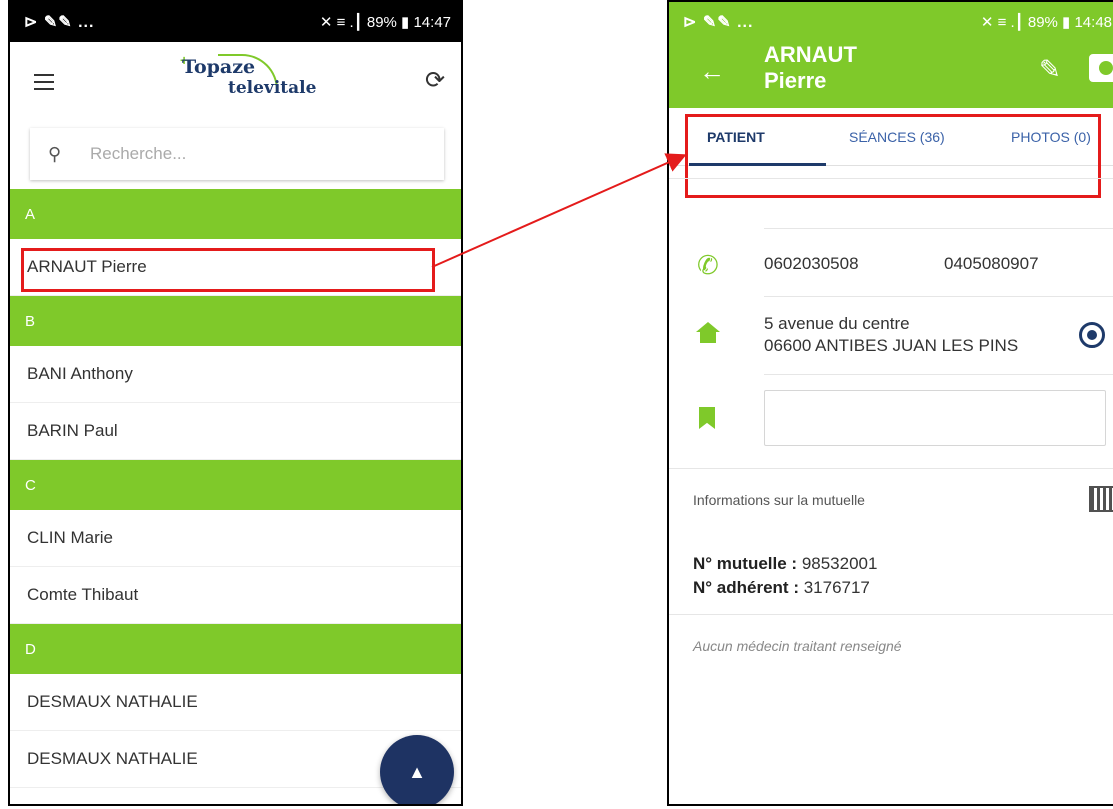 This screenshot has height=809, width=1113. Describe the element at coordinates (708, 265) in the screenshot. I see `phone-icon: ✆` at that location.